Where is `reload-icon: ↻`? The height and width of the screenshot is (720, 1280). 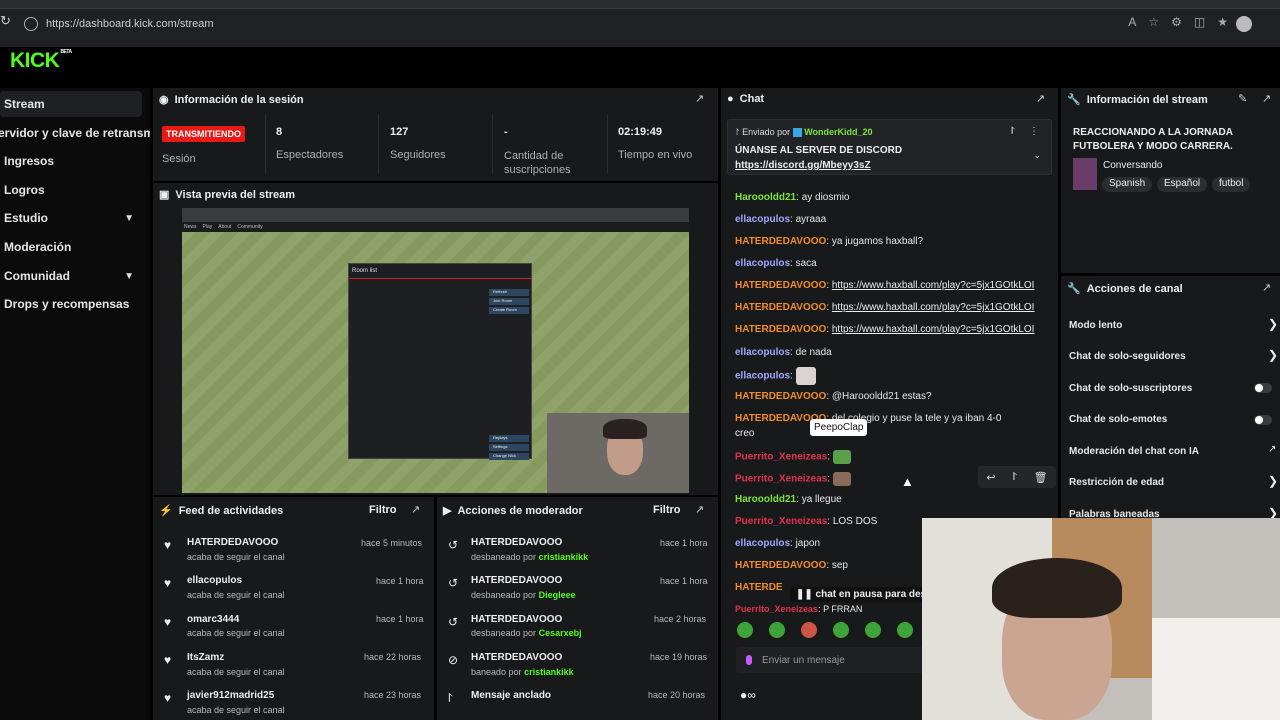
reload-icon: ↻ is located at coordinates (7, 23).